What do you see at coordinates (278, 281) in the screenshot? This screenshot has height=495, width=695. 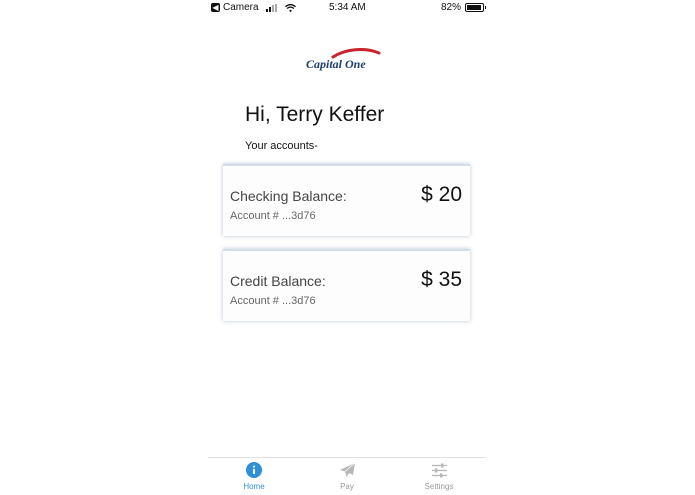 I see `account-label: Credit Balance:` at bounding box center [278, 281].